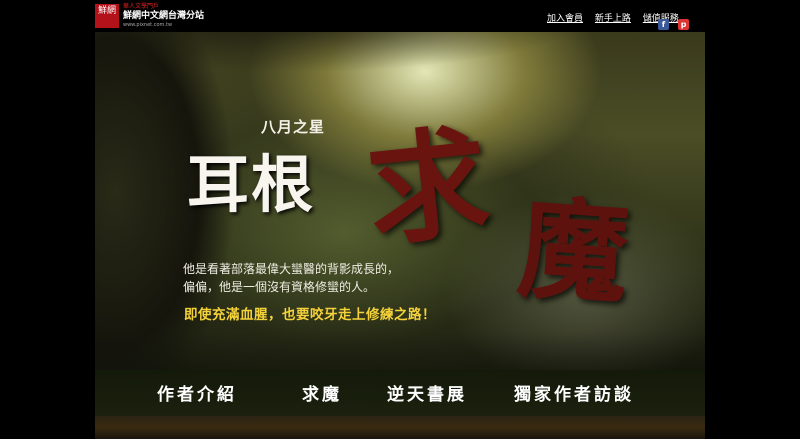  I want to click on description-line-1: 他是看著部落最偉大蠻醫的背影成長的，, so click(291, 269).